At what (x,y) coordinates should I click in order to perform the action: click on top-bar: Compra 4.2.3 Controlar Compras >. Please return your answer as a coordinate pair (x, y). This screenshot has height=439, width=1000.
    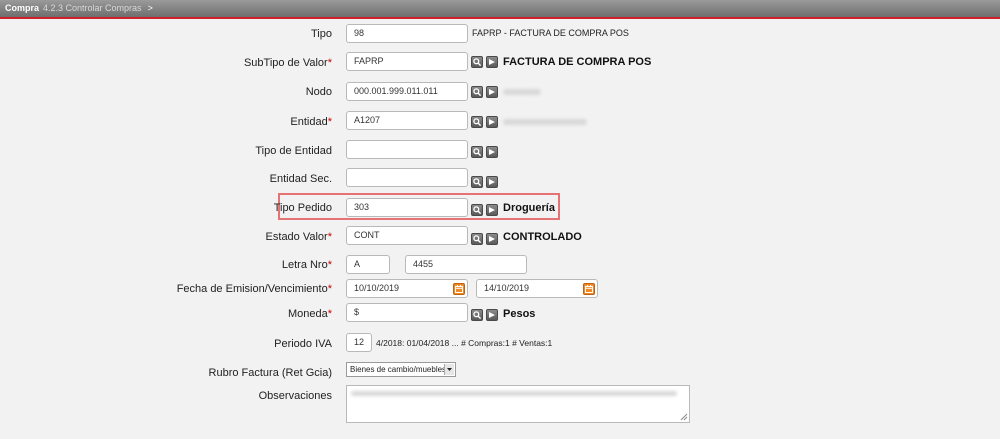
    Looking at the image, I should click on (500, 9).